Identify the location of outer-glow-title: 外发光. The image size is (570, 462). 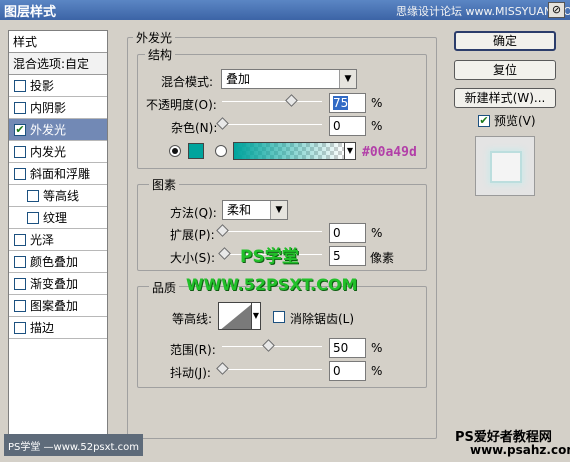
(154, 37).